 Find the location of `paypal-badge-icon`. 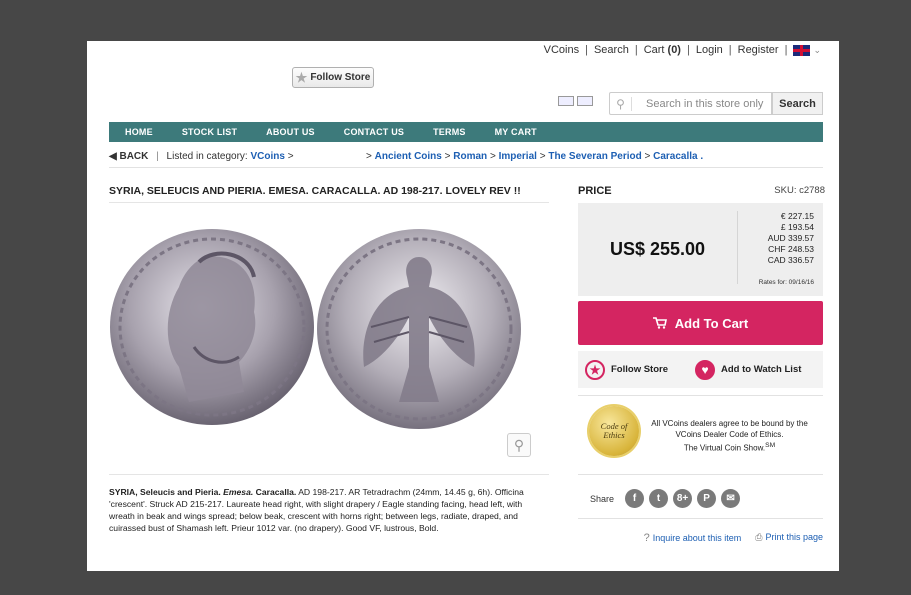

paypal-badge-icon is located at coordinates (585, 101).